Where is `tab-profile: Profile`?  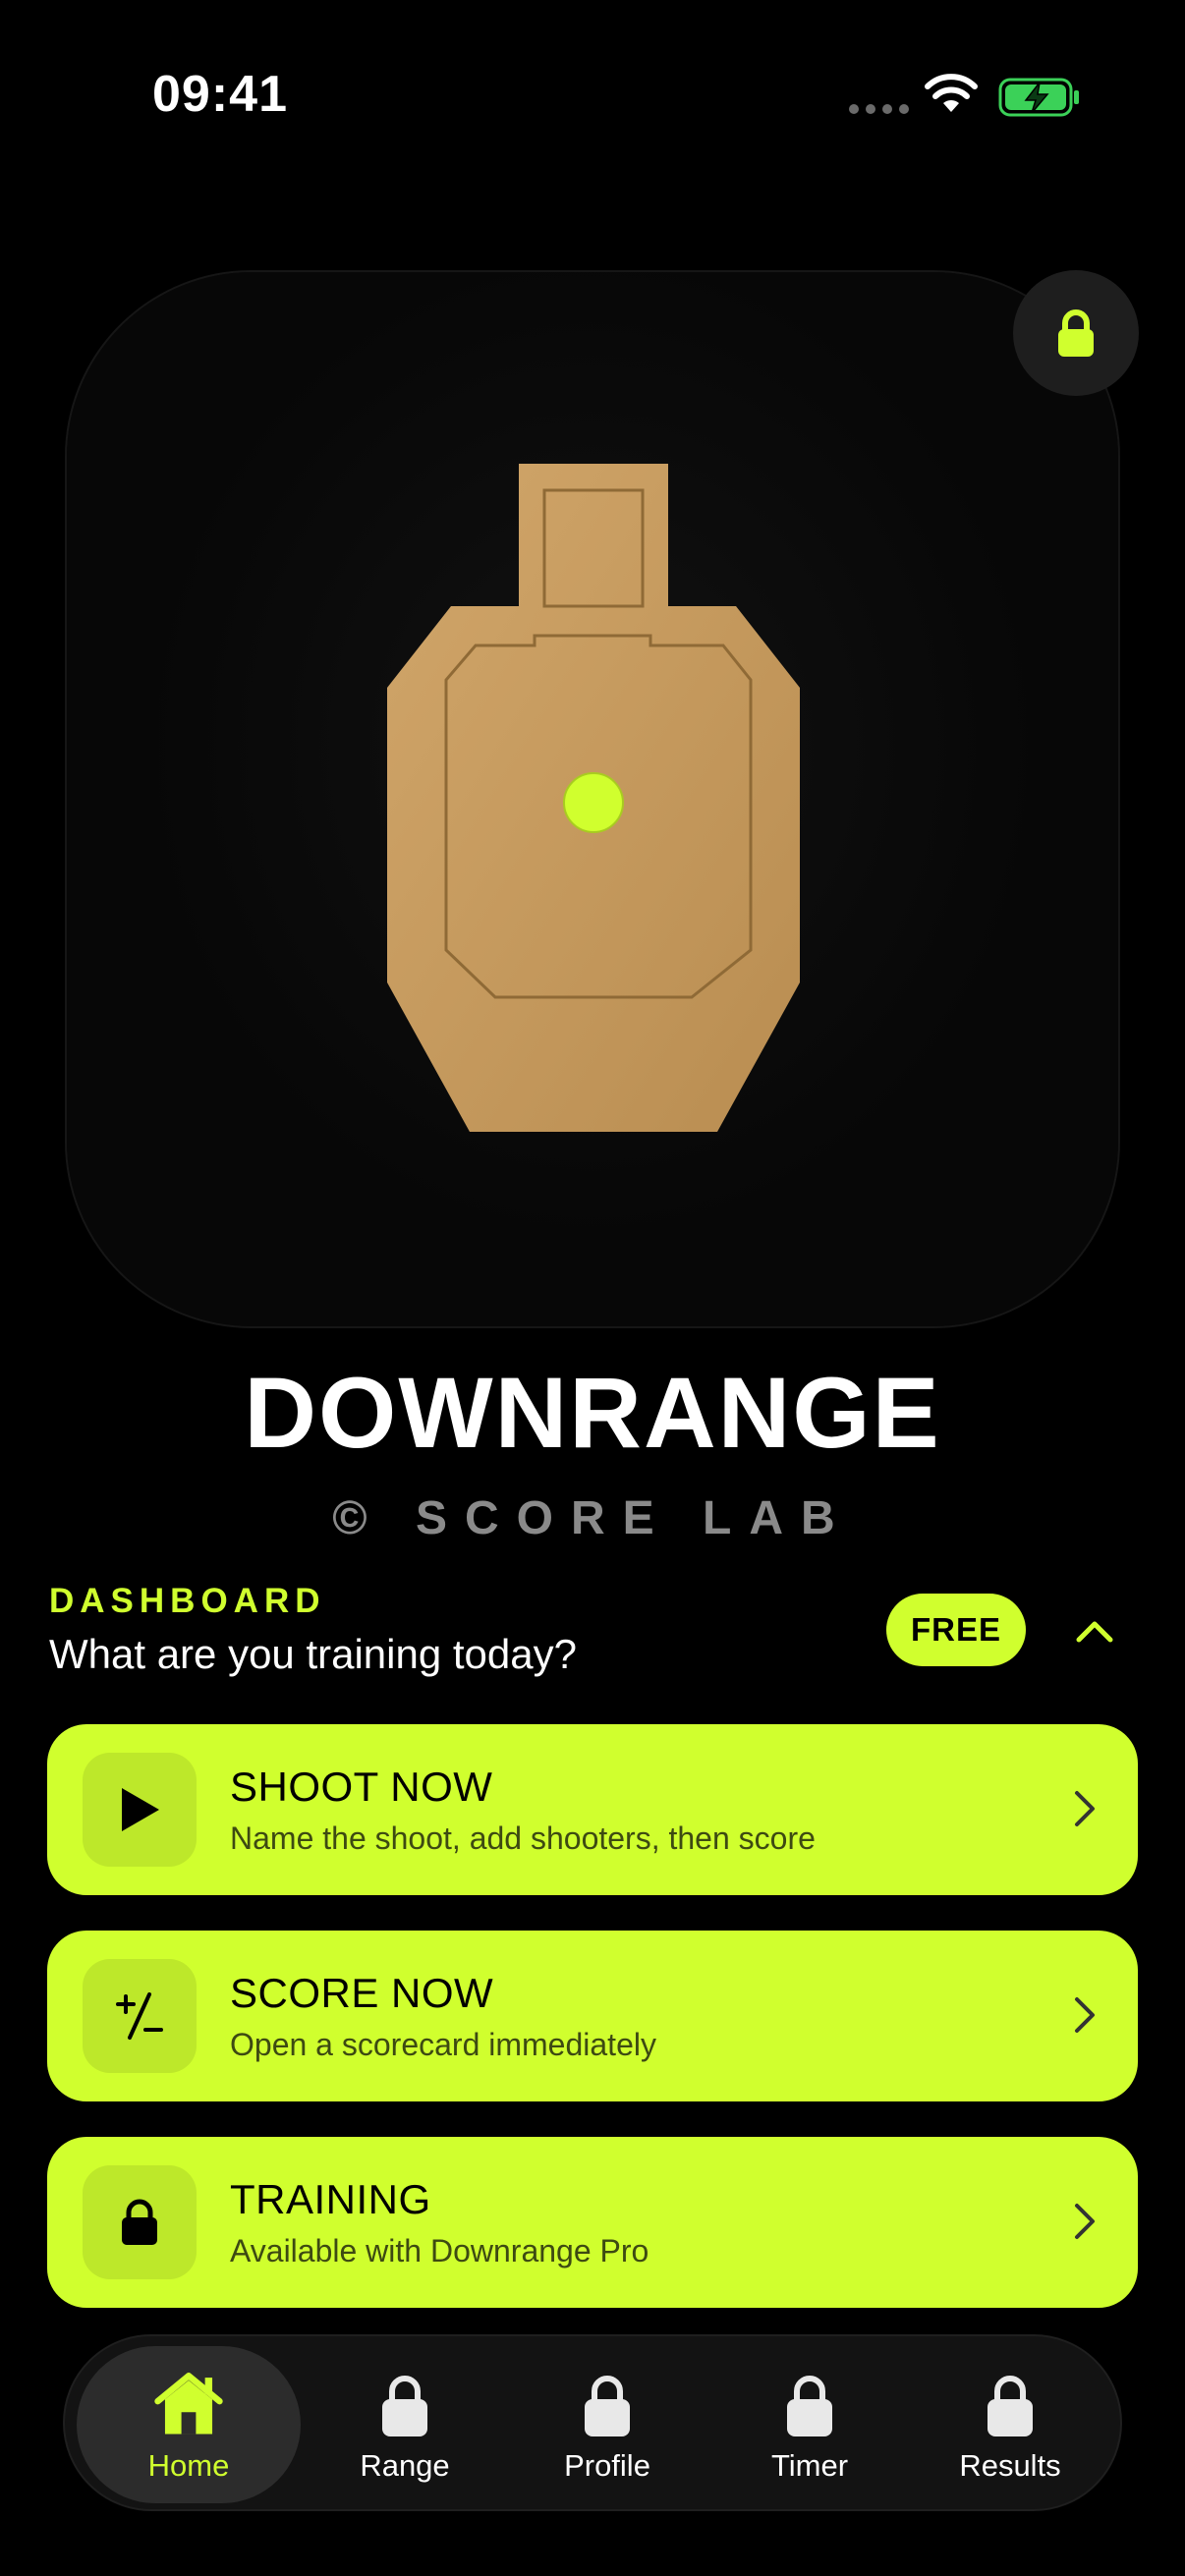
tab-profile: Profile is located at coordinates (607, 2424).